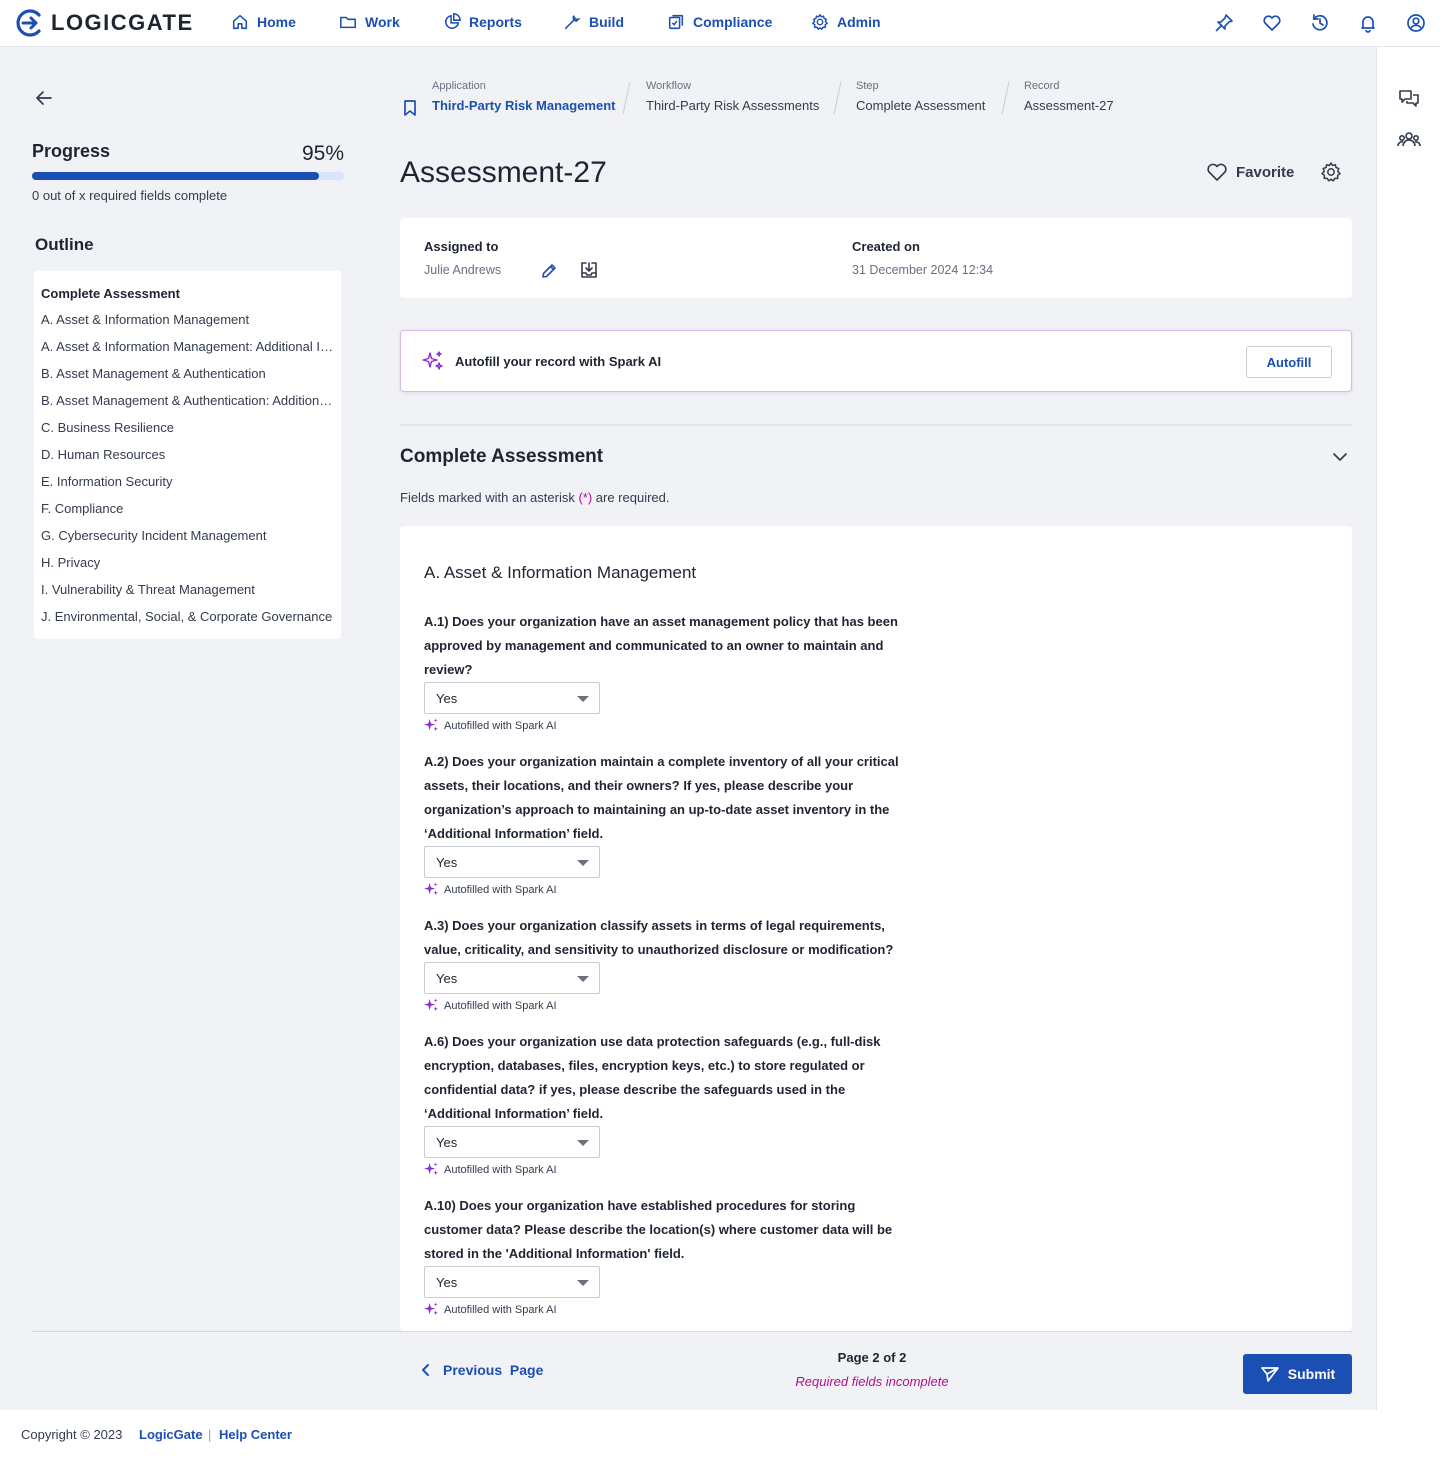 This screenshot has height=1458, width=1440. I want to click on breadcrumb-application: Application Third-Party Risk Management, so click(524, 96).